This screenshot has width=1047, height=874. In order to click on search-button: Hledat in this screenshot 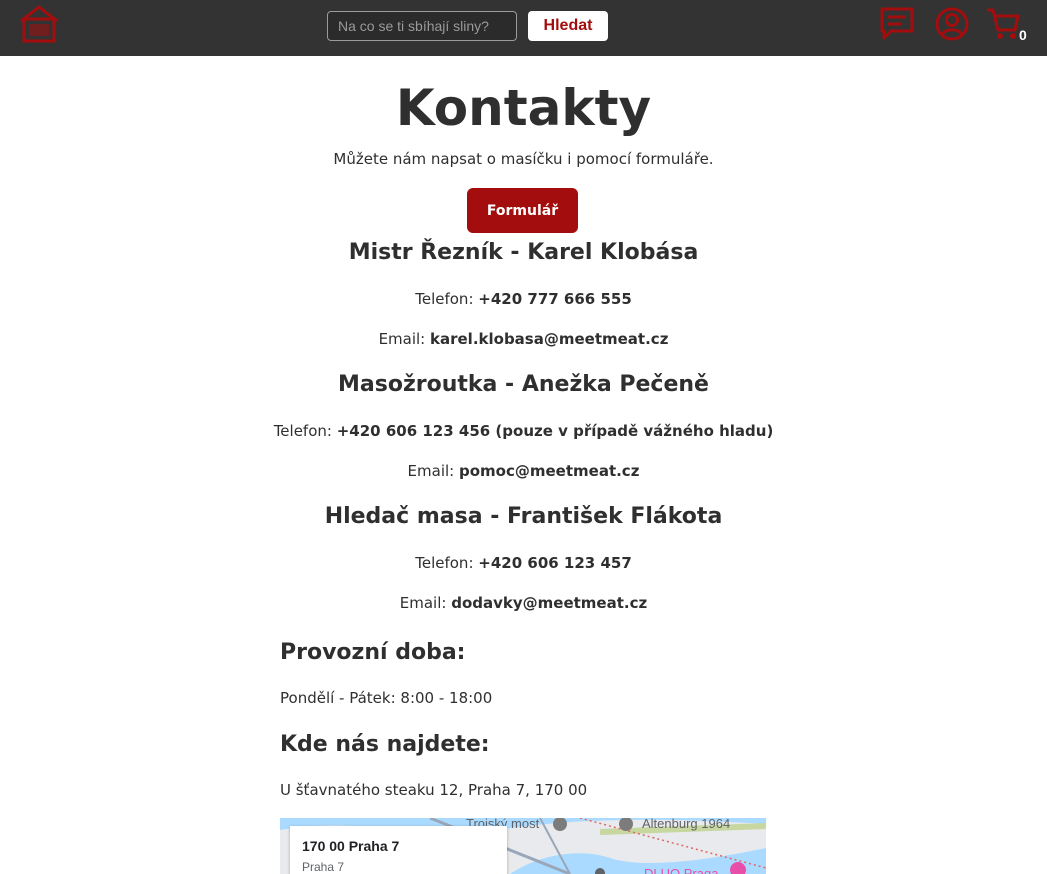, I will do `click(568, 26)`.